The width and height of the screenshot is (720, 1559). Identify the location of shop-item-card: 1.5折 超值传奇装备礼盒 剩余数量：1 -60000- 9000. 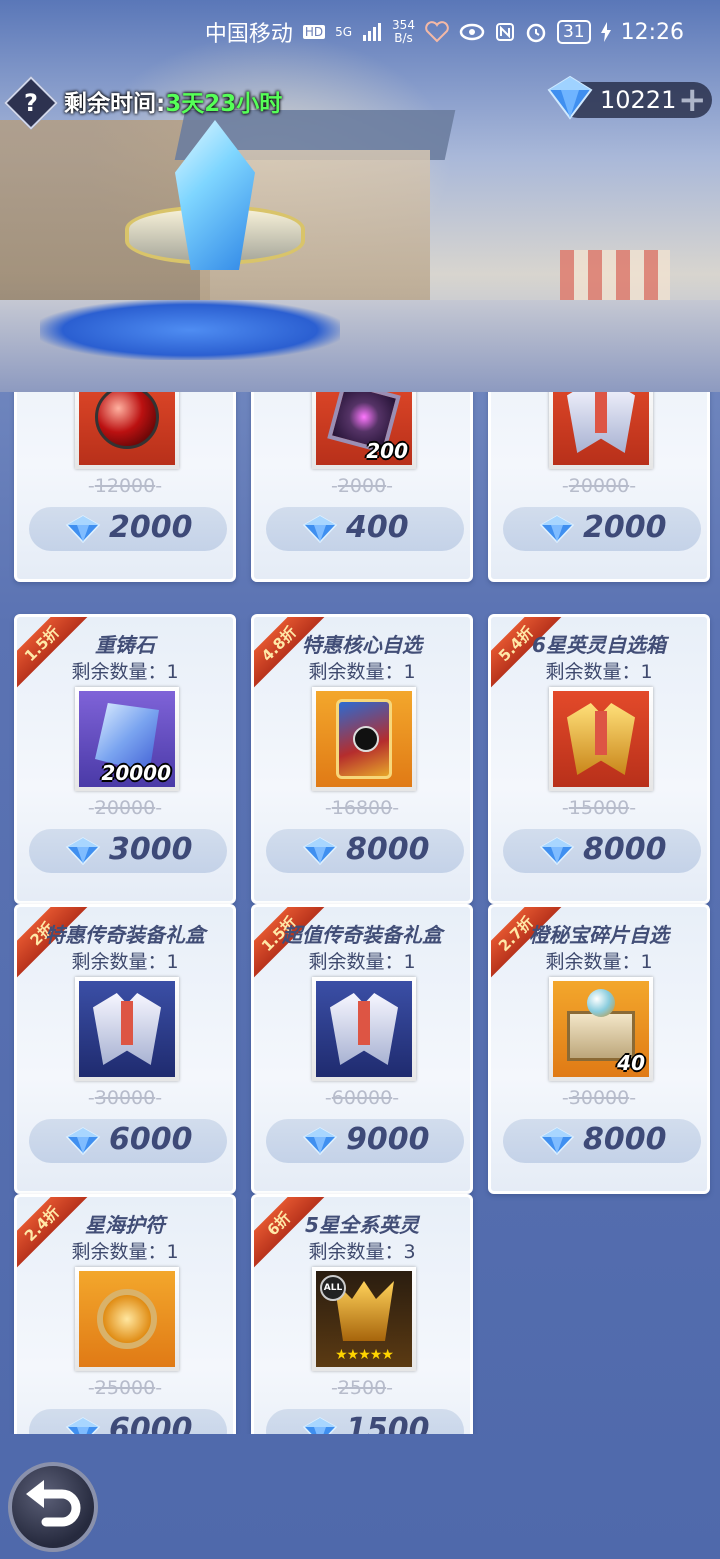
(362, 1049).